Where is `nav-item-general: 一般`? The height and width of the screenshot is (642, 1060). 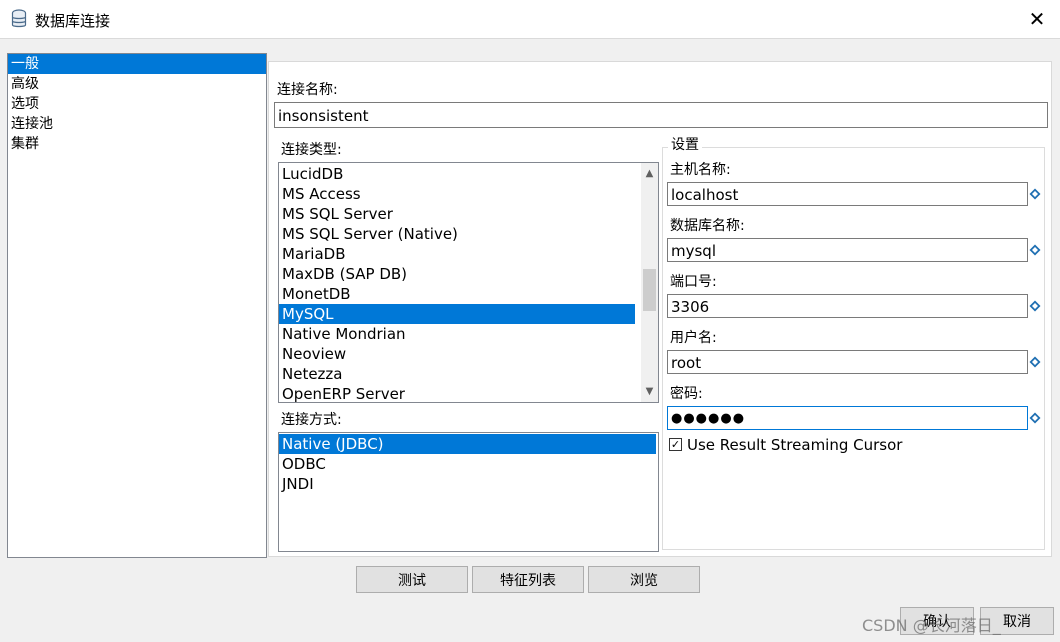 nav-item-general: 一般 is located at coordinates (137, 64).